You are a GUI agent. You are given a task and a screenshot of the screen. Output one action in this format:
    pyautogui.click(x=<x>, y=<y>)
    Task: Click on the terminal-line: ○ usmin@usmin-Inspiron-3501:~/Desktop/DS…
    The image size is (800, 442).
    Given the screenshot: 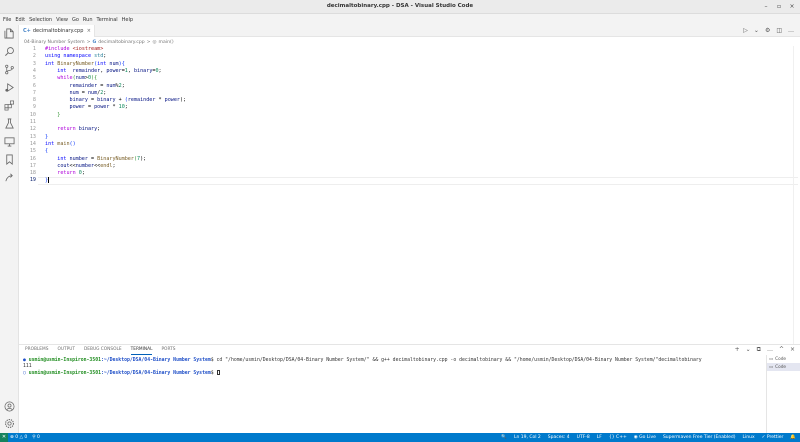 What is the action you would take?
    pyautogui.click(x=393, y=373)
    